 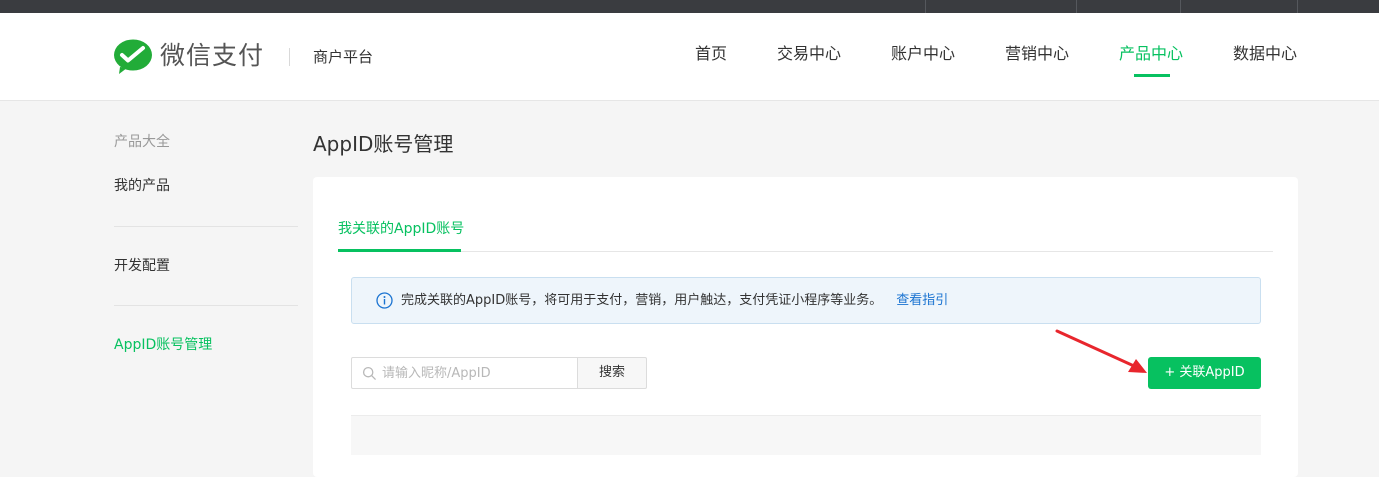 What do you see at coordinates (163, 345) in the screenshot?
I see `sidebar-item-appid-management: AppID账号管理` at bounding box center [163, 345].